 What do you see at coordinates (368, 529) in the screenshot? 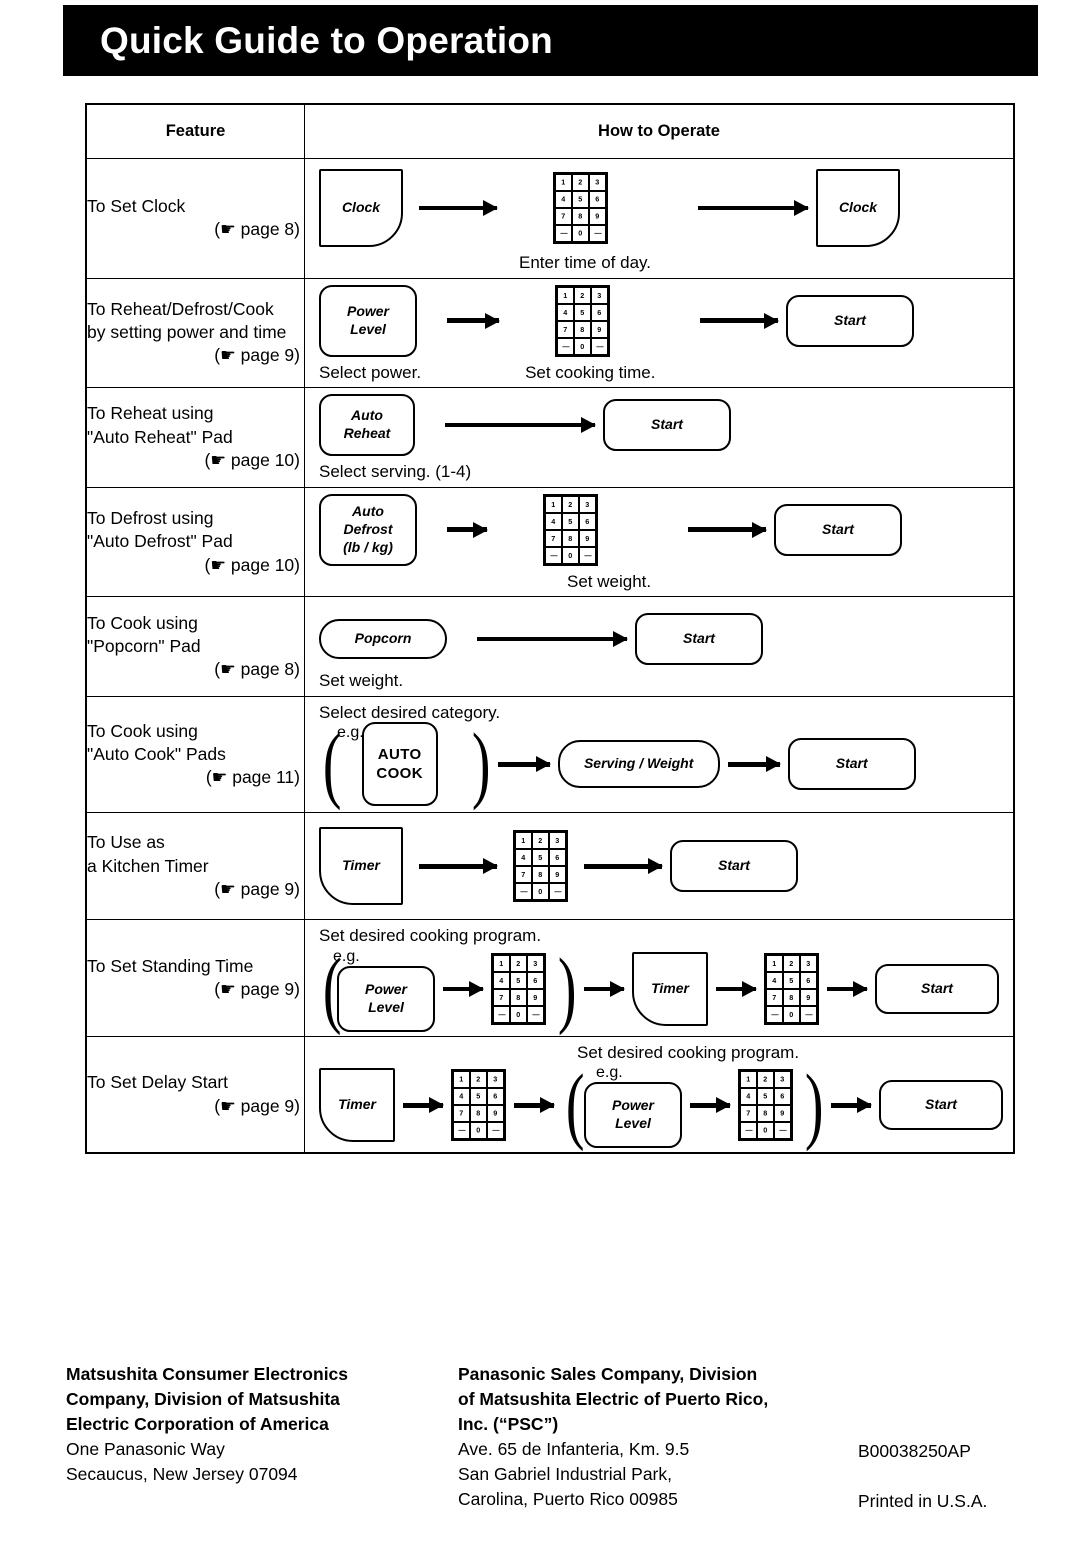
I see `pad-auto-defrost: Auto Defrost (lb / kg)` at bounding box center [368, 529].